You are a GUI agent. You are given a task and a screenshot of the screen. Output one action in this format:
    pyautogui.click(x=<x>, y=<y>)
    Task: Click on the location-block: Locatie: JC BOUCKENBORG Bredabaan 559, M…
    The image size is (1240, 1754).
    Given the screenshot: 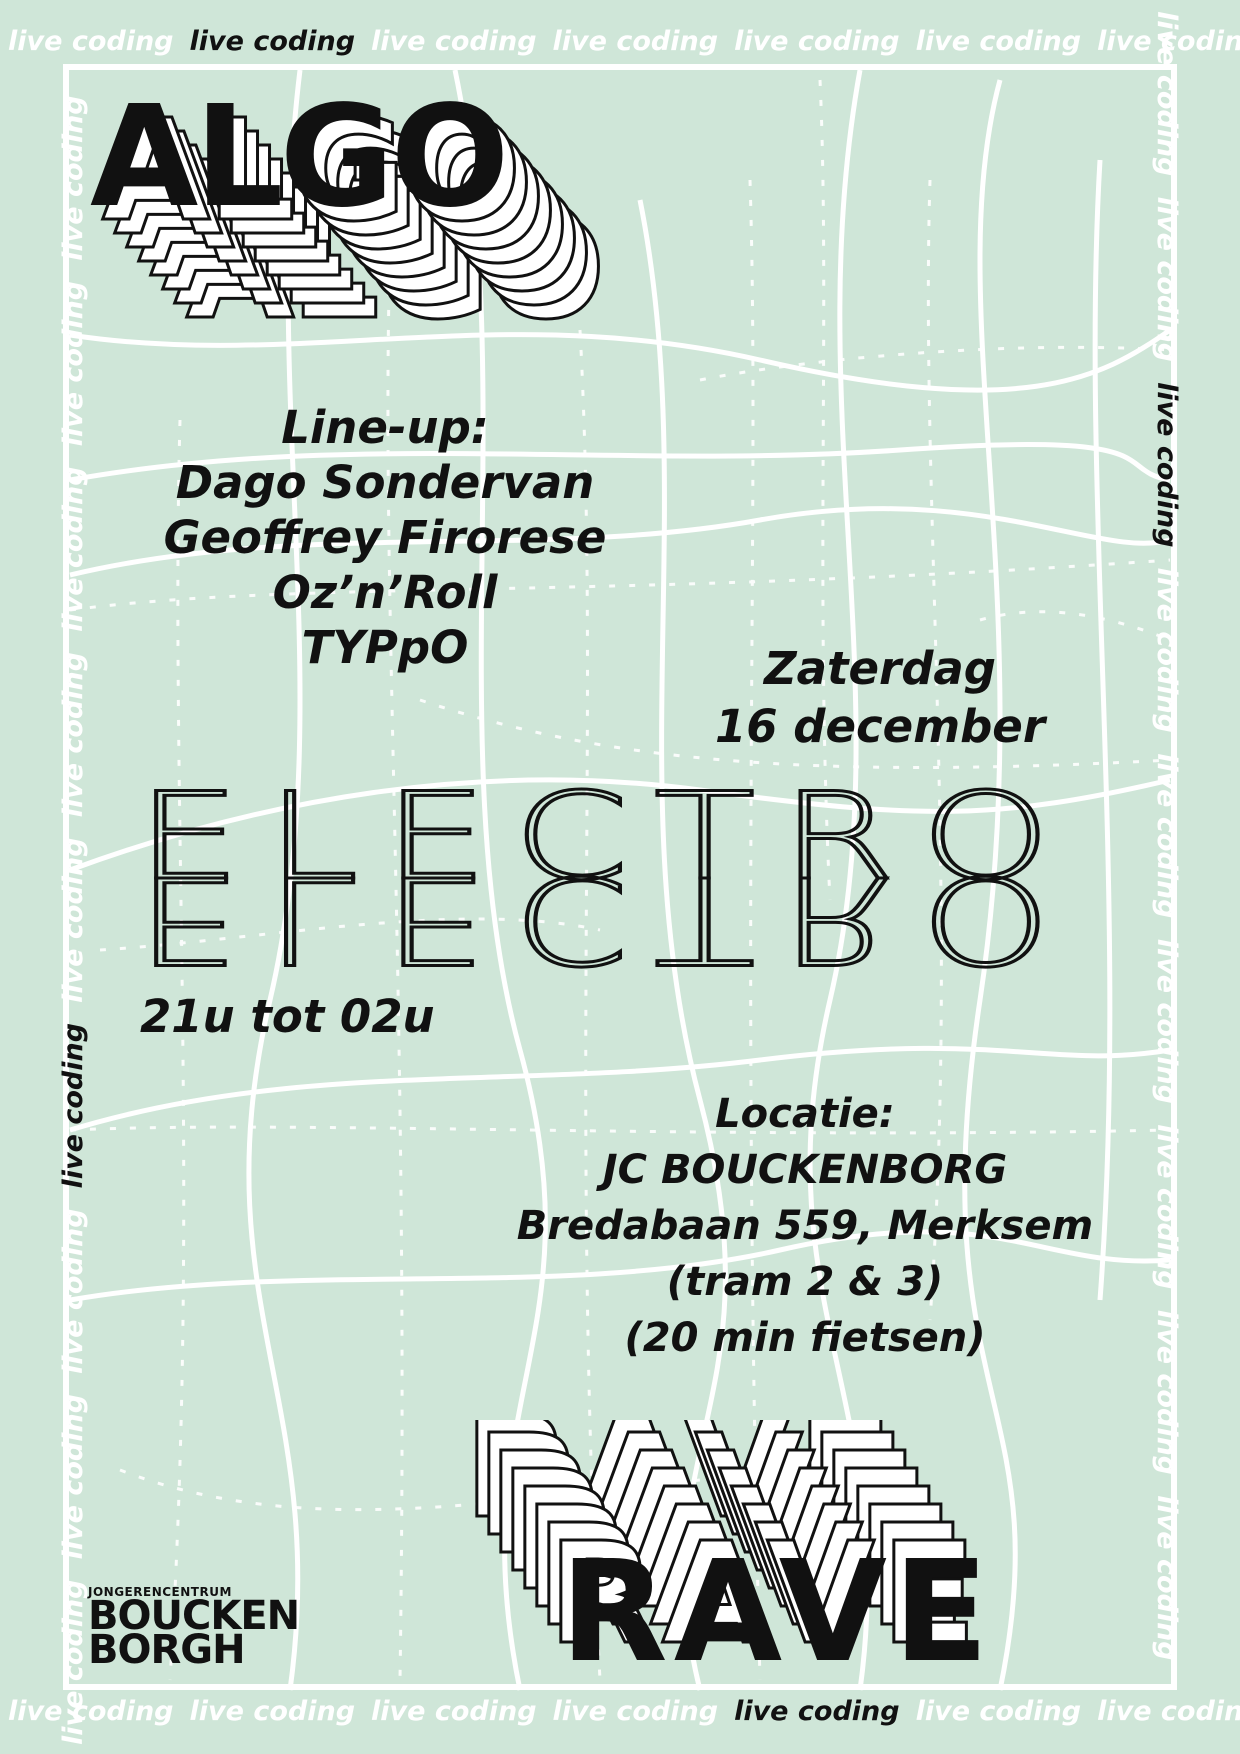 What is the action you would take?
    pyautogui.click(x=805, y=1226)
    